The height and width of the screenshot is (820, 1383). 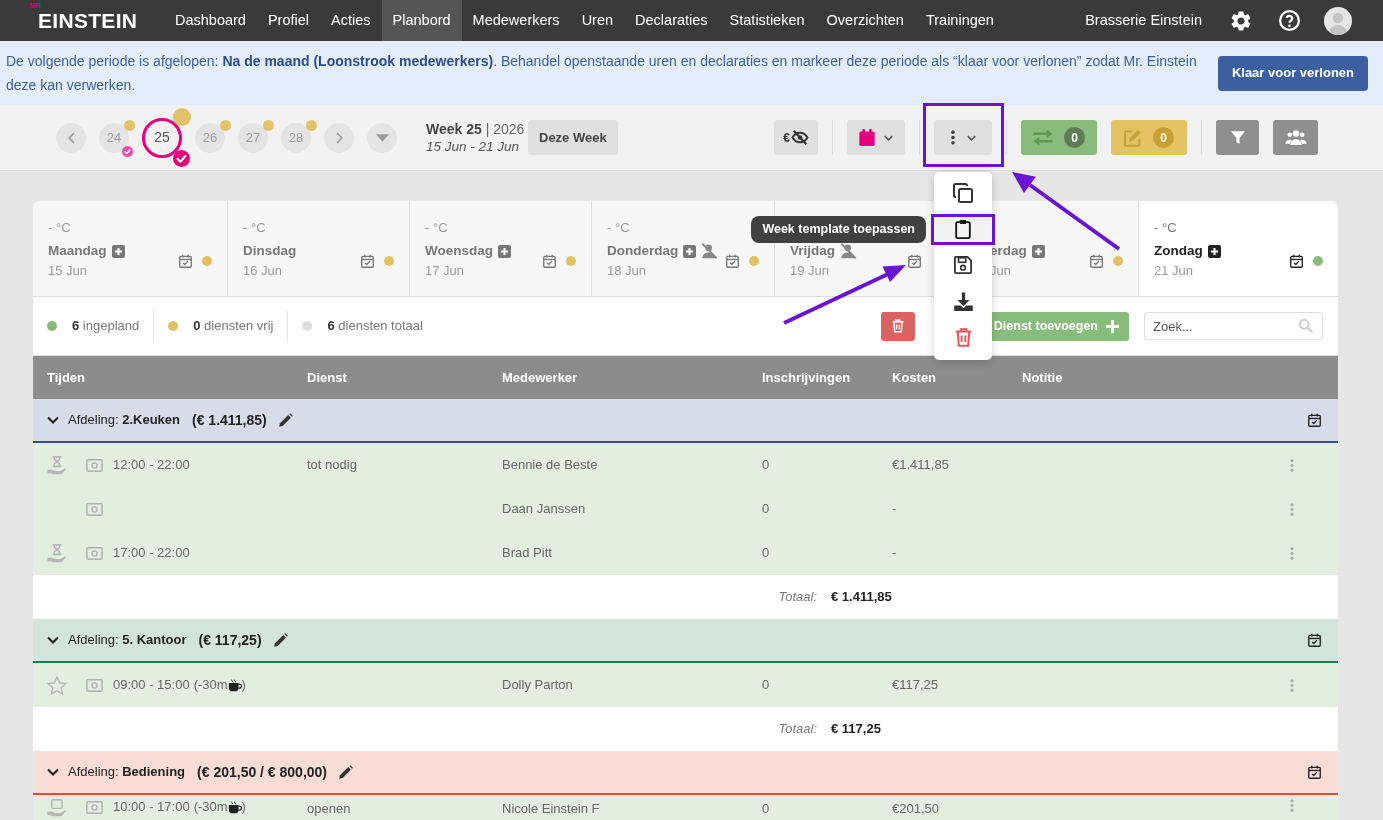 I want to click on service-name: tot nodig, so click(x=332, y=465).